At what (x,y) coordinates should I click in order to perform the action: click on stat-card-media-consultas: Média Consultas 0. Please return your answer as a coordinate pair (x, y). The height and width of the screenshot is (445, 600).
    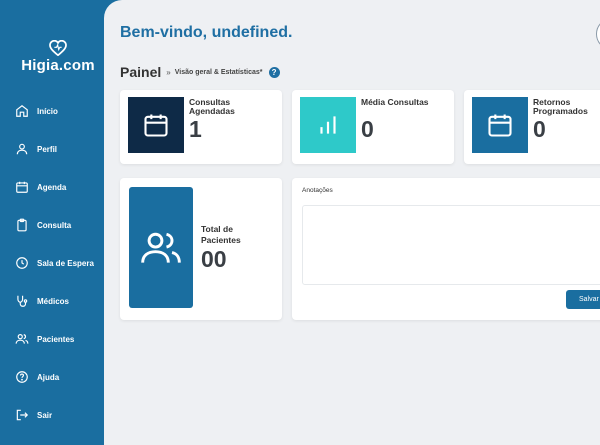
    Looking at the image, I should click on (373, 127).